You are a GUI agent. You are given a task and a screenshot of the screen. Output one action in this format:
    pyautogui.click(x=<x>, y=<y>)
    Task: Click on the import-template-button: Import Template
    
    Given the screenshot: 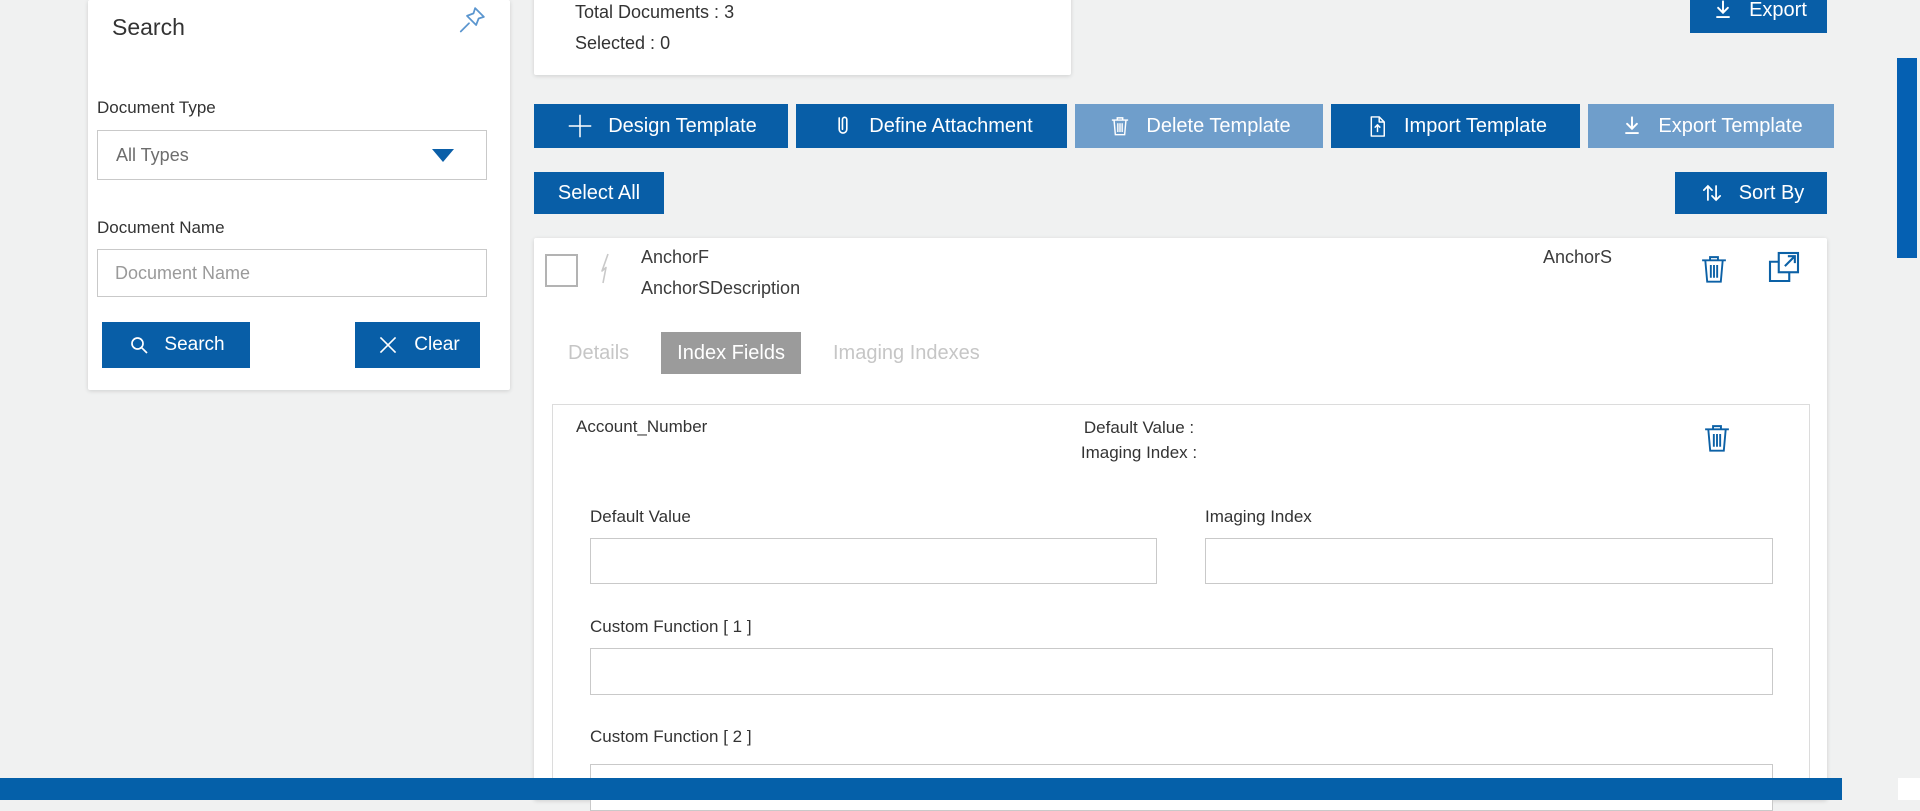 What is the action you would take?
    pyautogui.click(x=1455, y=126)
    